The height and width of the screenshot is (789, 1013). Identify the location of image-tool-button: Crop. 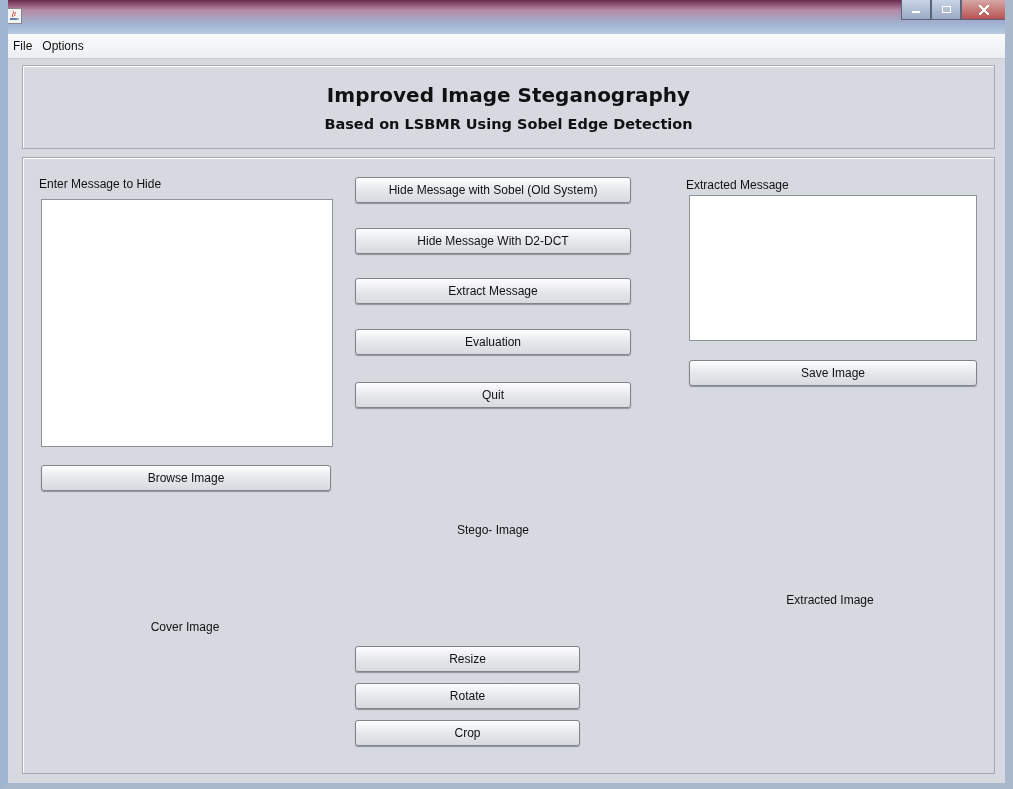
(467, 733).